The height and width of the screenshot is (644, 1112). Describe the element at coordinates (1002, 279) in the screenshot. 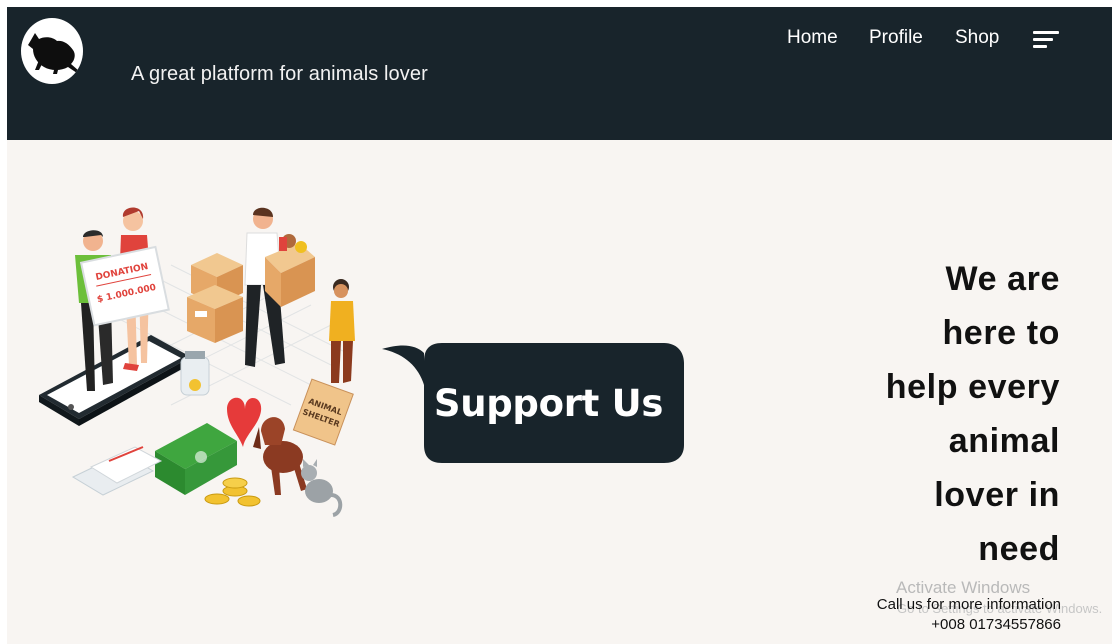

I see `headline-line: We are` at that location.